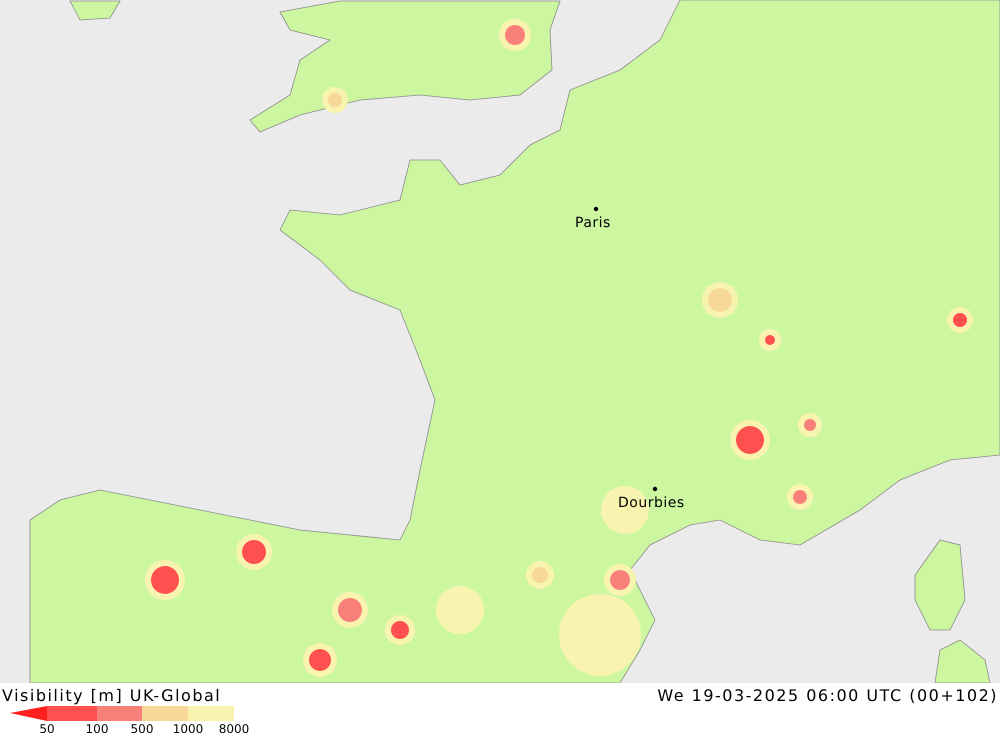 The image size is (1000, 733). I want to click on map-title: Visibility [m] UK-Global, so click(112, 696).